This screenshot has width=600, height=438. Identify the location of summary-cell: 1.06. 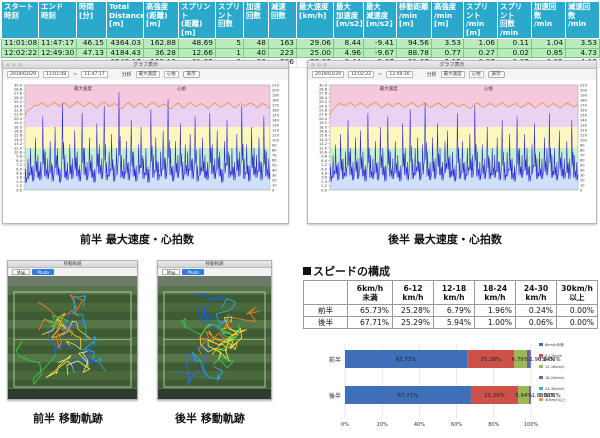
(480, 43).